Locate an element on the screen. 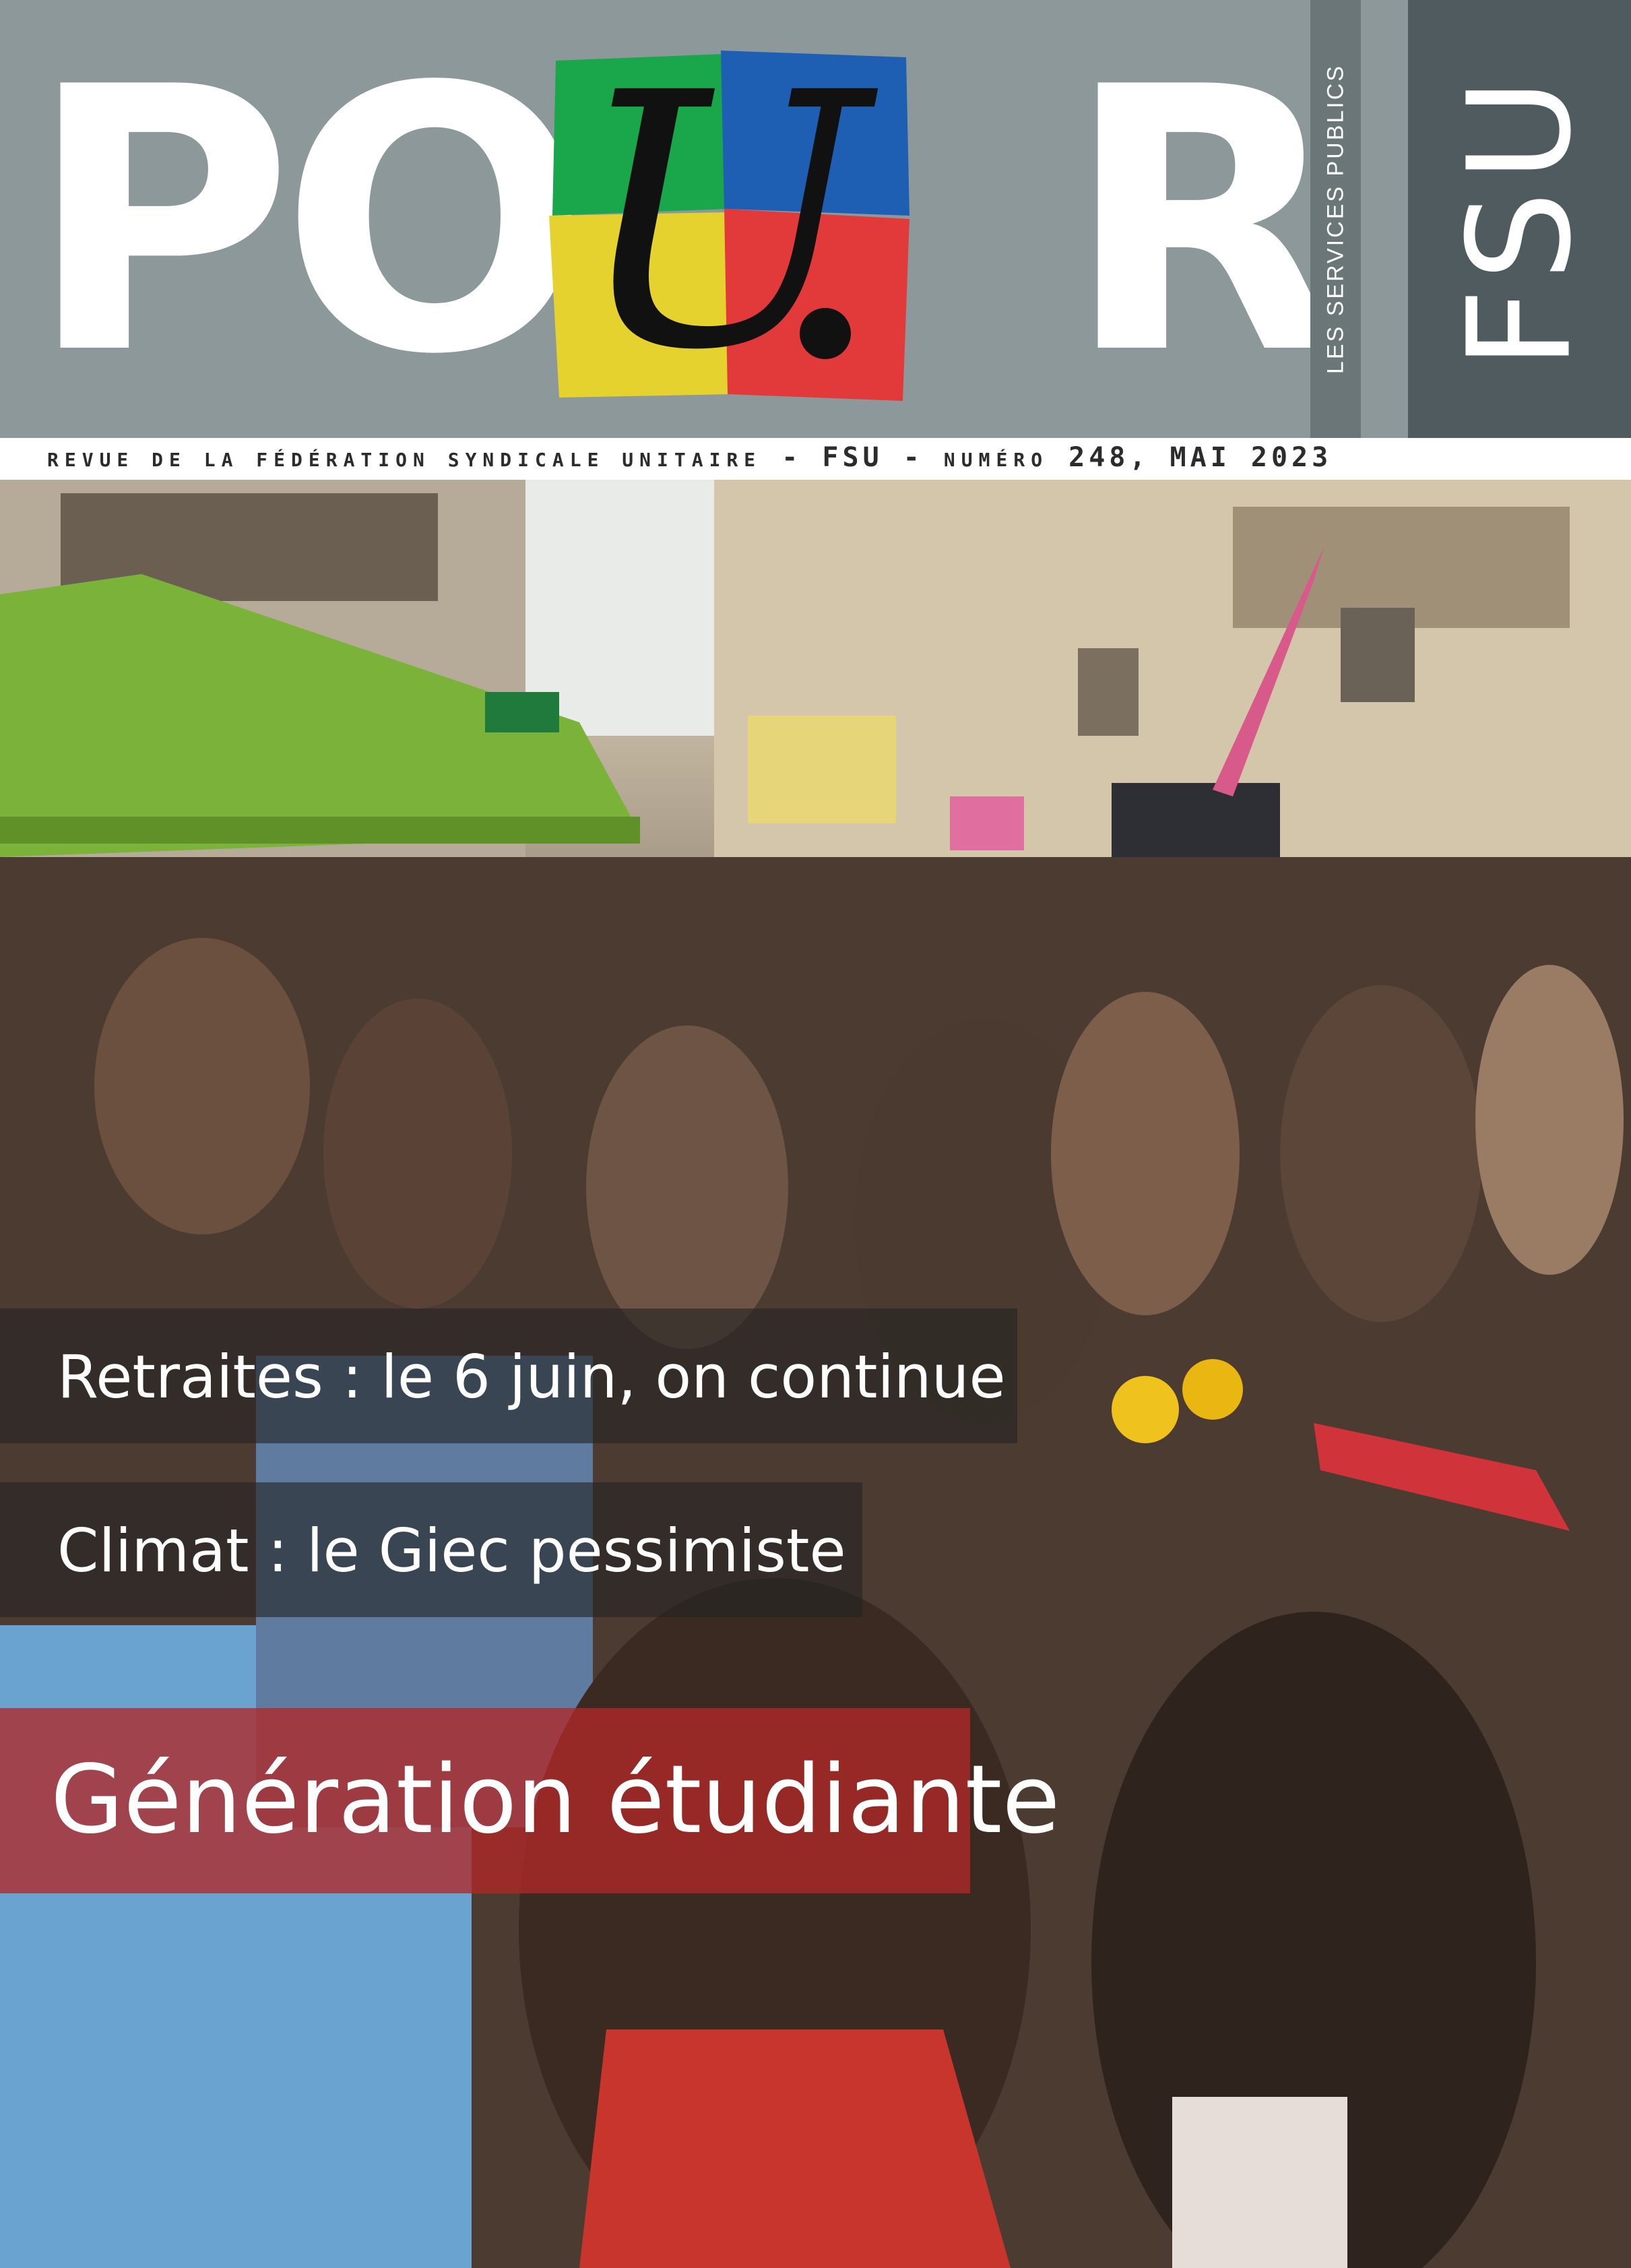 The width and height of the screenshot is (1631, 2268). logo-dot is located at coordinates (825, 333).